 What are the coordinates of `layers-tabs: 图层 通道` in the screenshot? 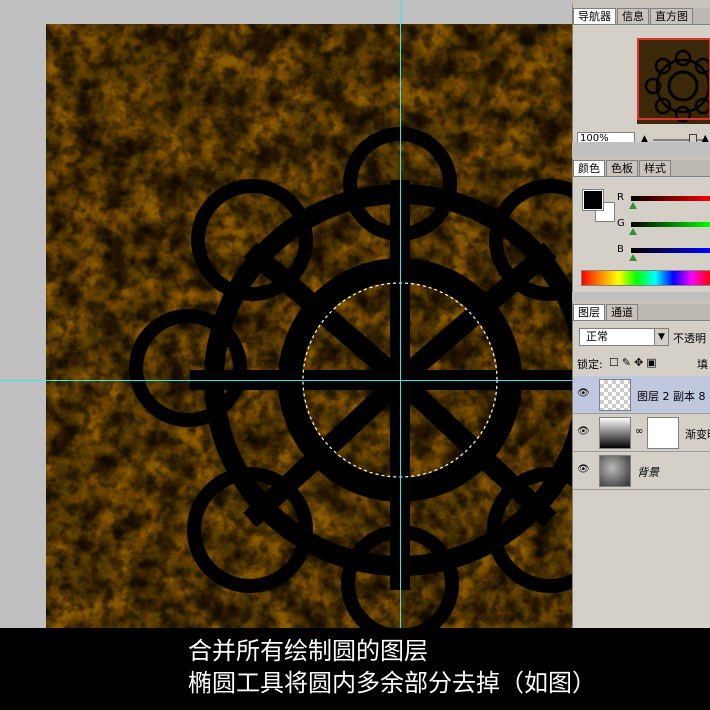 It's located at (641, 312).